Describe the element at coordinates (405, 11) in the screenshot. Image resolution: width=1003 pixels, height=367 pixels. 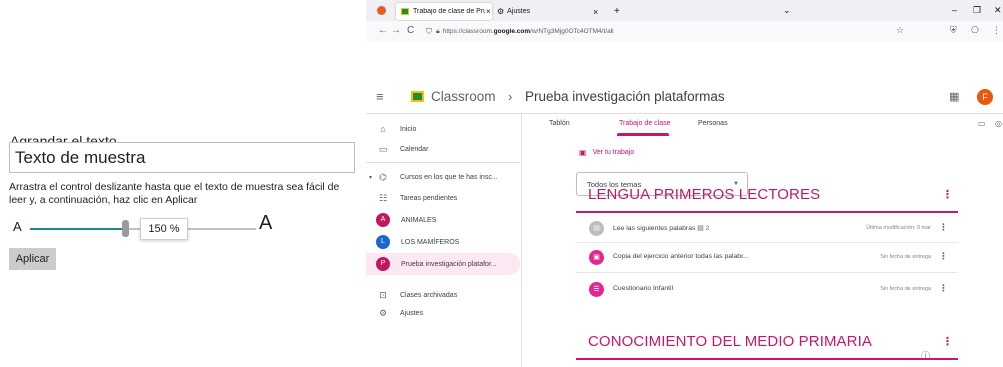
I see `classroom-favicon-icon` at that location.